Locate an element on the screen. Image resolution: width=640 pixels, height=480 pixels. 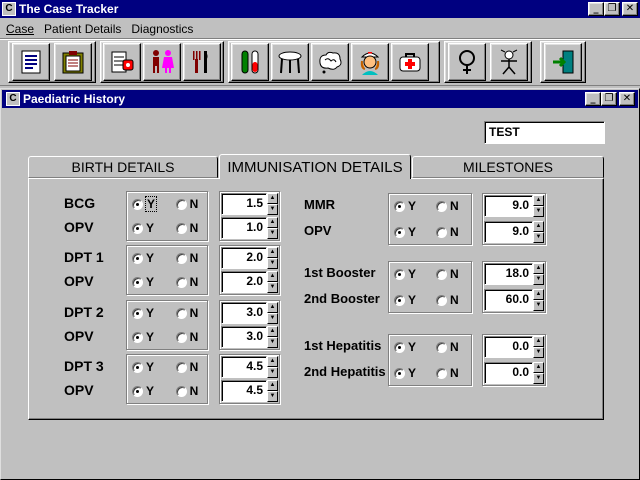
clipboard-icon is located at coordinates (73, 62).